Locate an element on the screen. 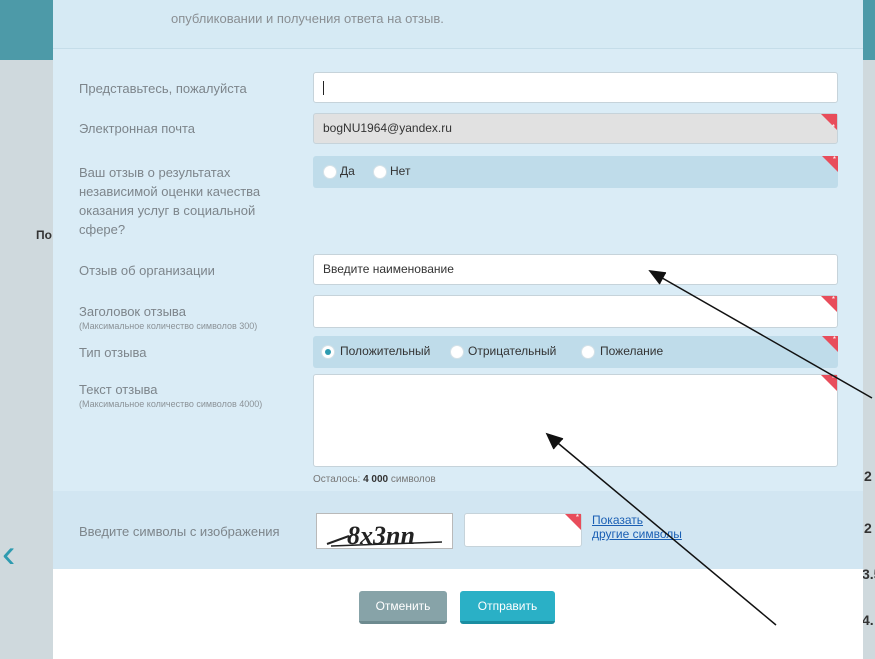 This screenshot has width=875, height=659. background-page-right is located at coordinates (869, 329).